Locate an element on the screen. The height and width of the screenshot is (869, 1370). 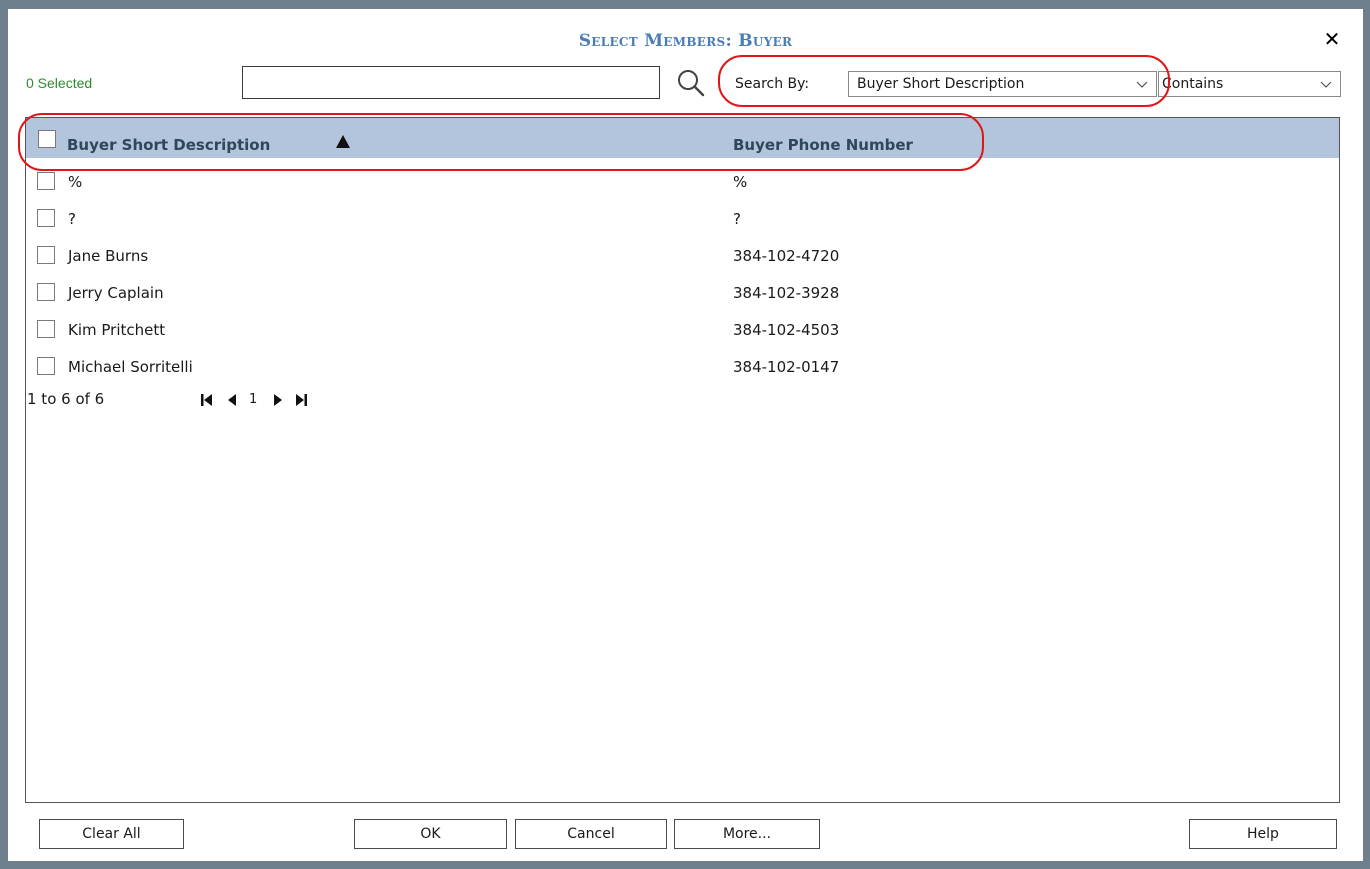
search-icon is located at coordinates (691, 83).